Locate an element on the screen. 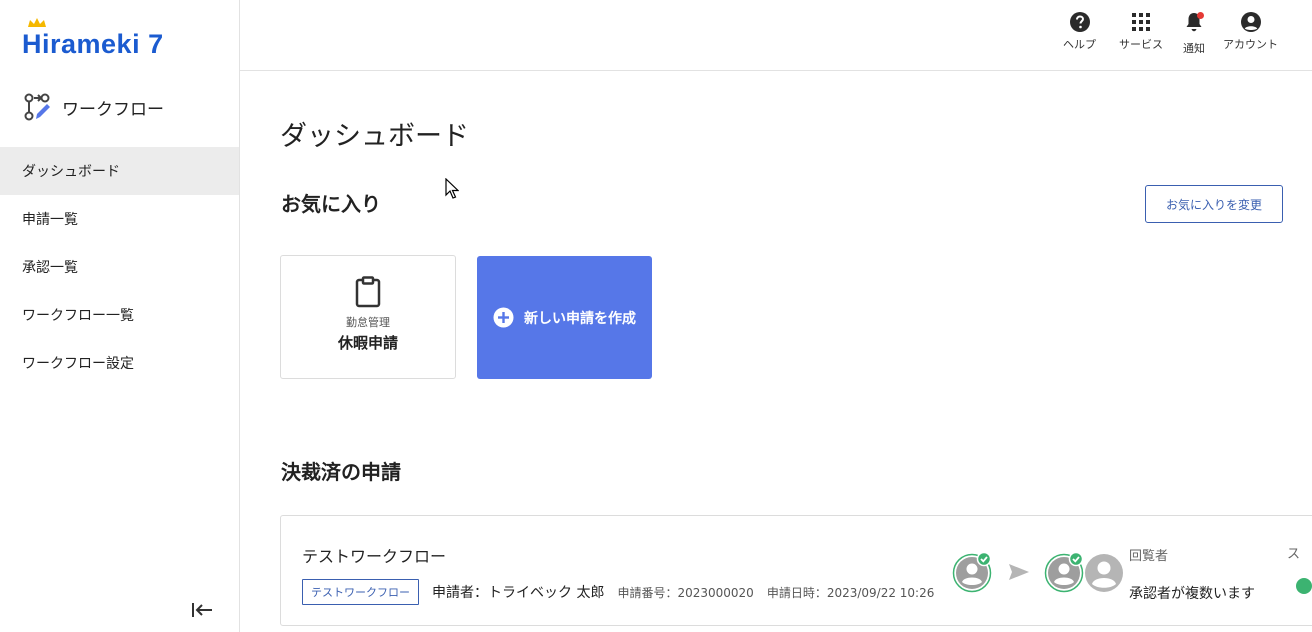  services-label: サービス is located at coordinates (1141, 44).